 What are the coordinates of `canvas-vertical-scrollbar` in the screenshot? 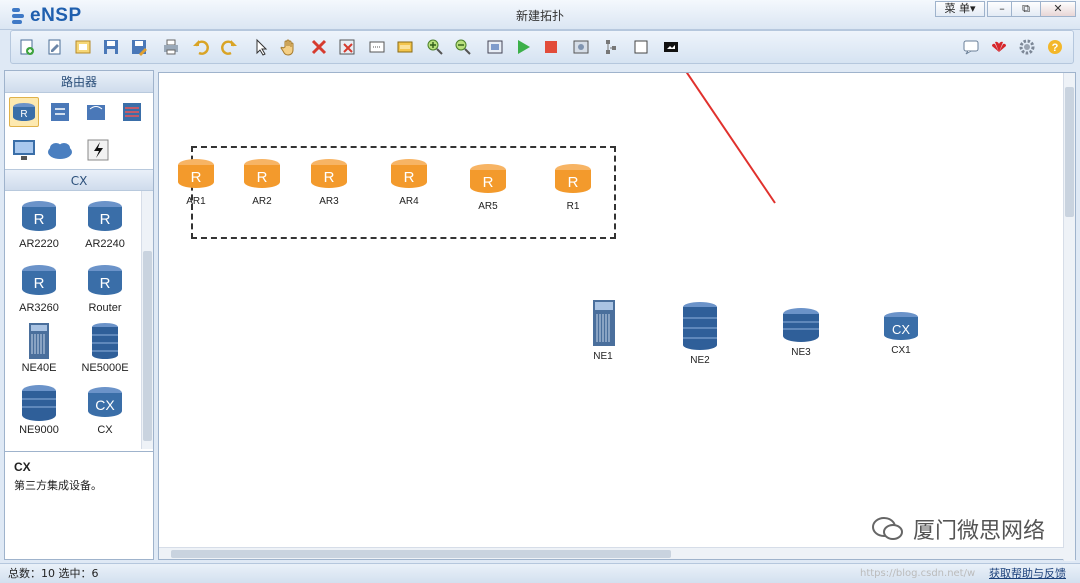 It's located at (1069, 317).